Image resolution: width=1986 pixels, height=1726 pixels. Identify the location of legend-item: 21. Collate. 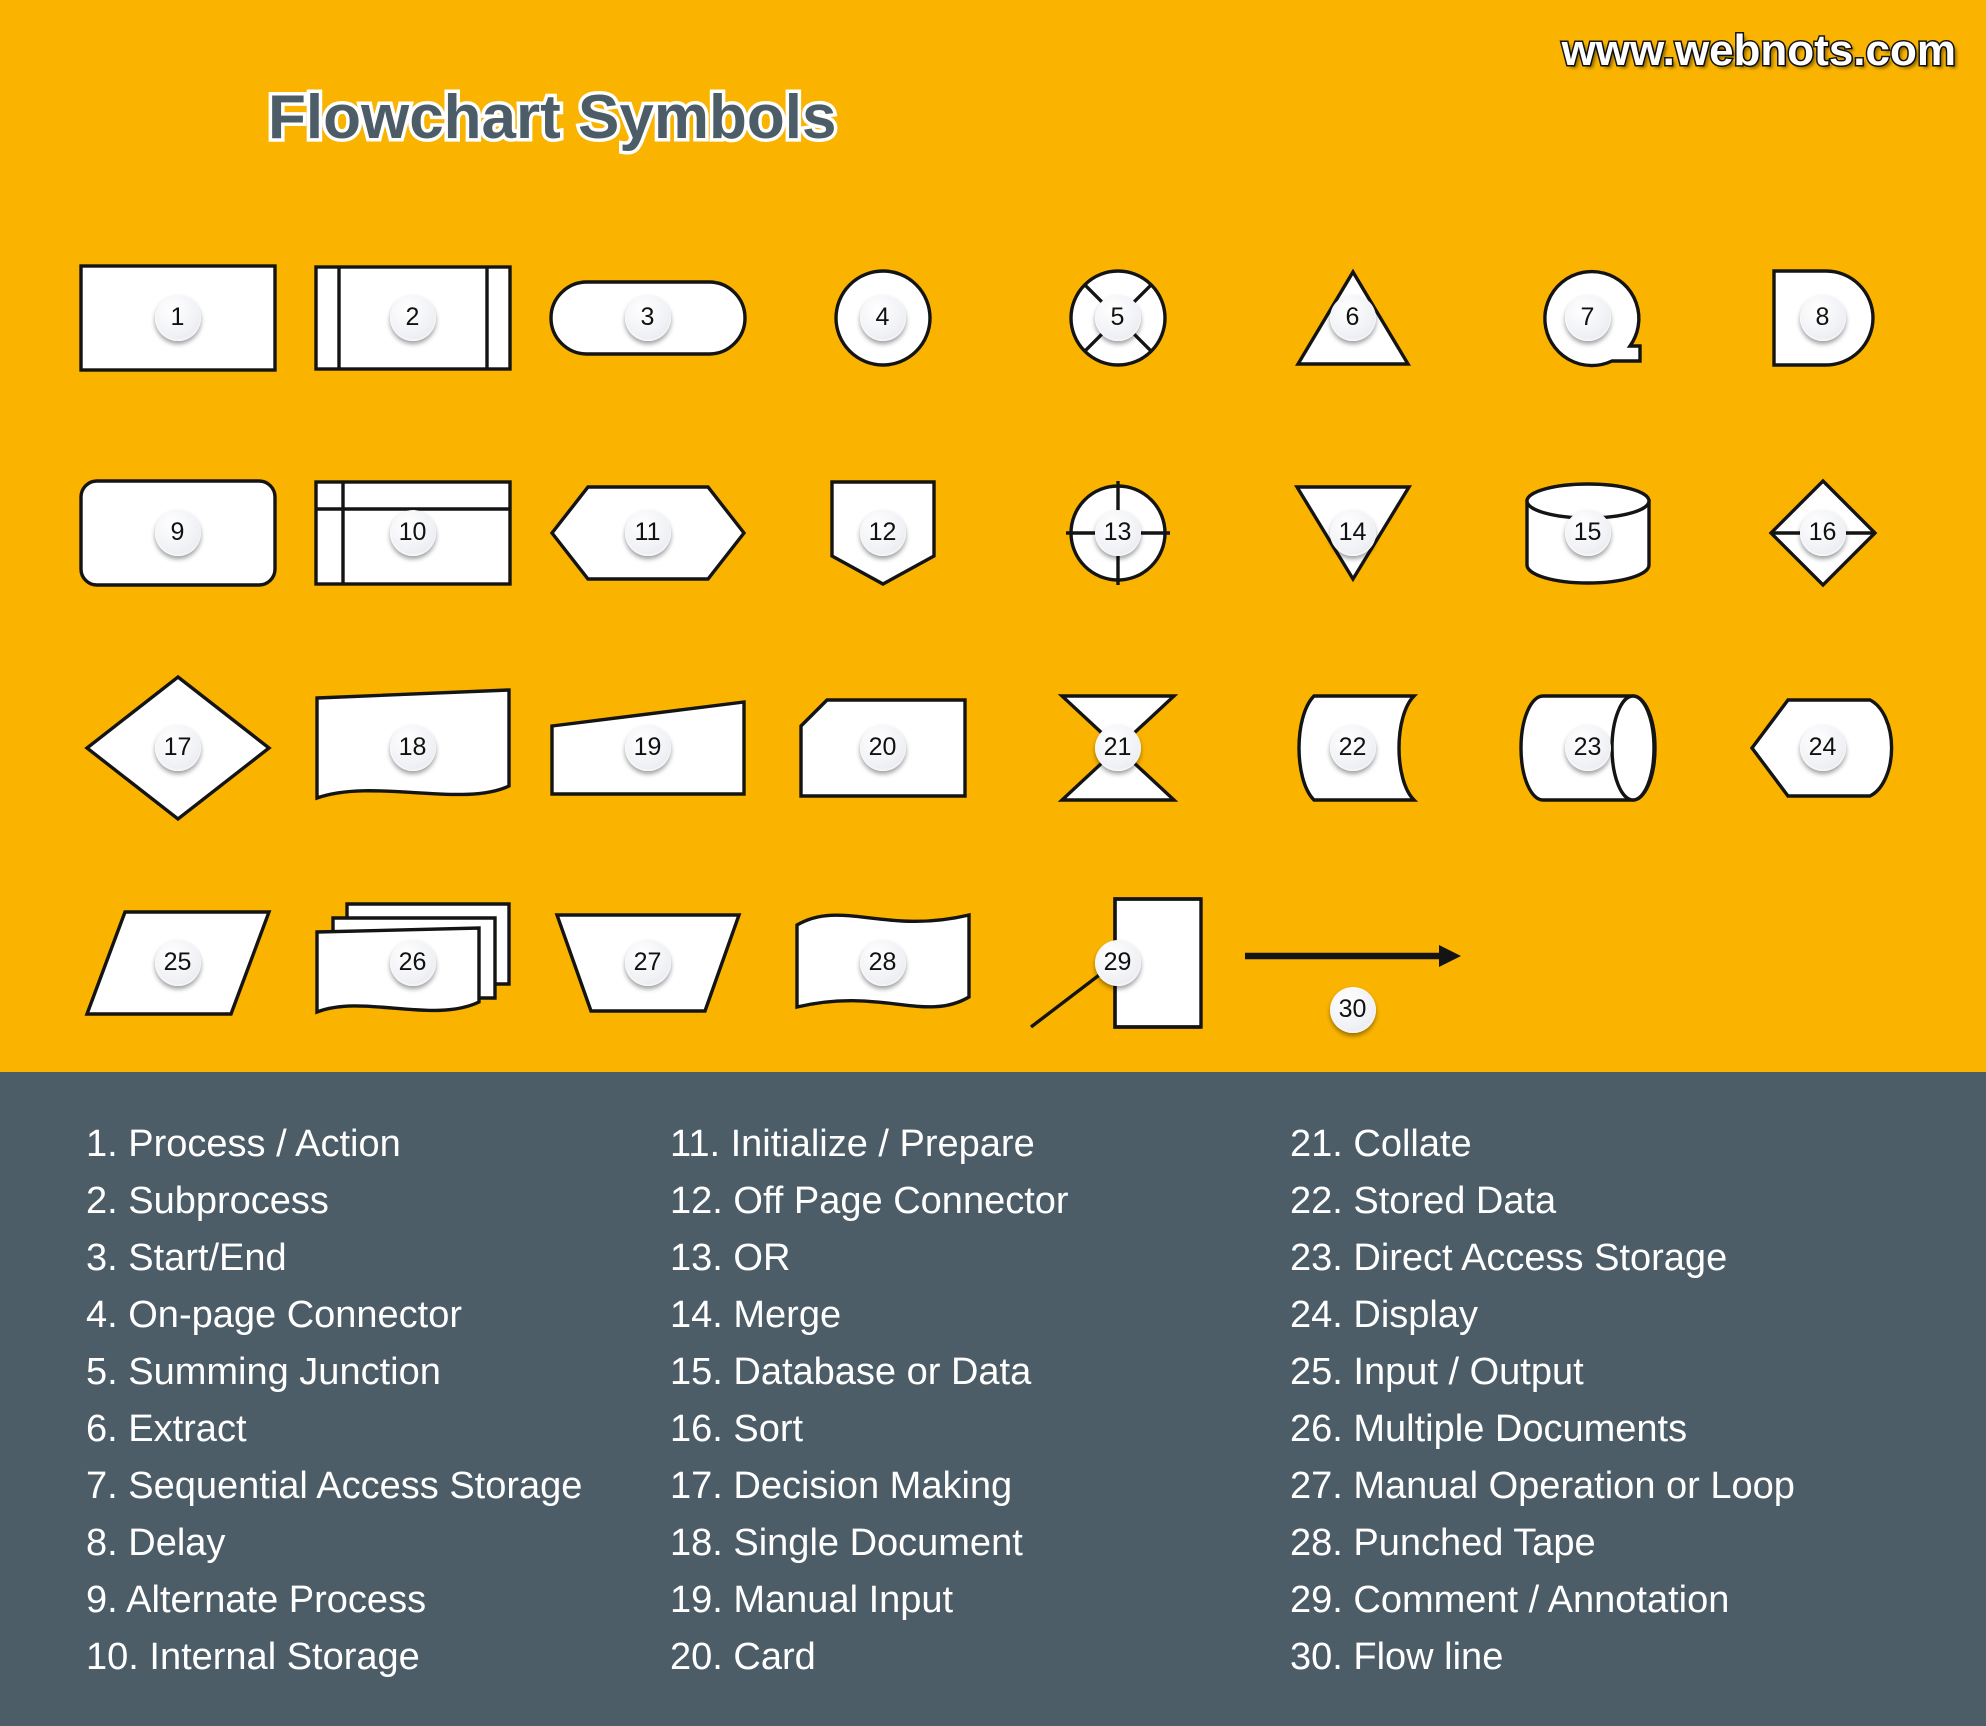
(1381, 1144).